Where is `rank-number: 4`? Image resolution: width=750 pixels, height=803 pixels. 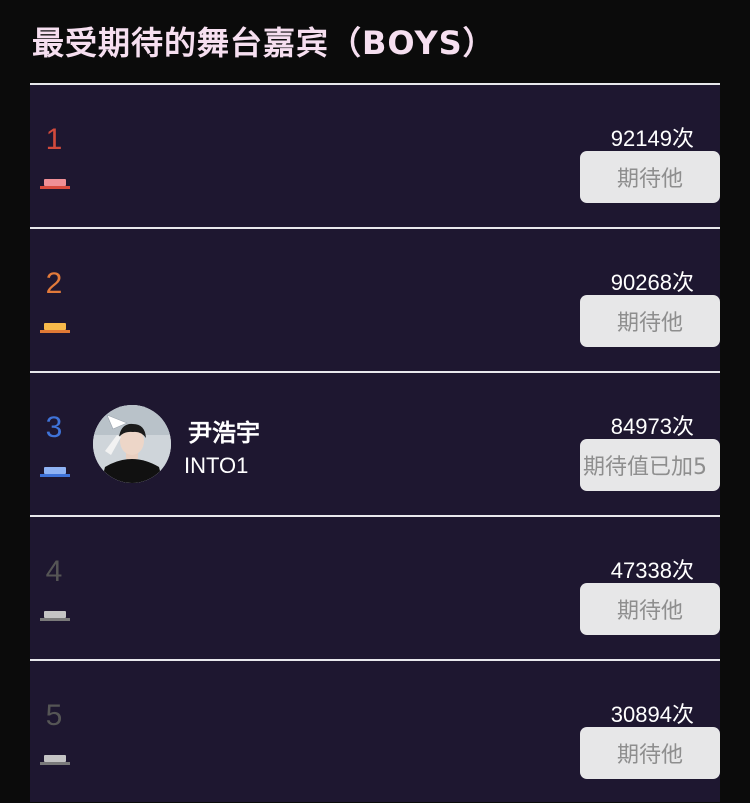 rank-number: 4 is located at coordinates (54, 571).